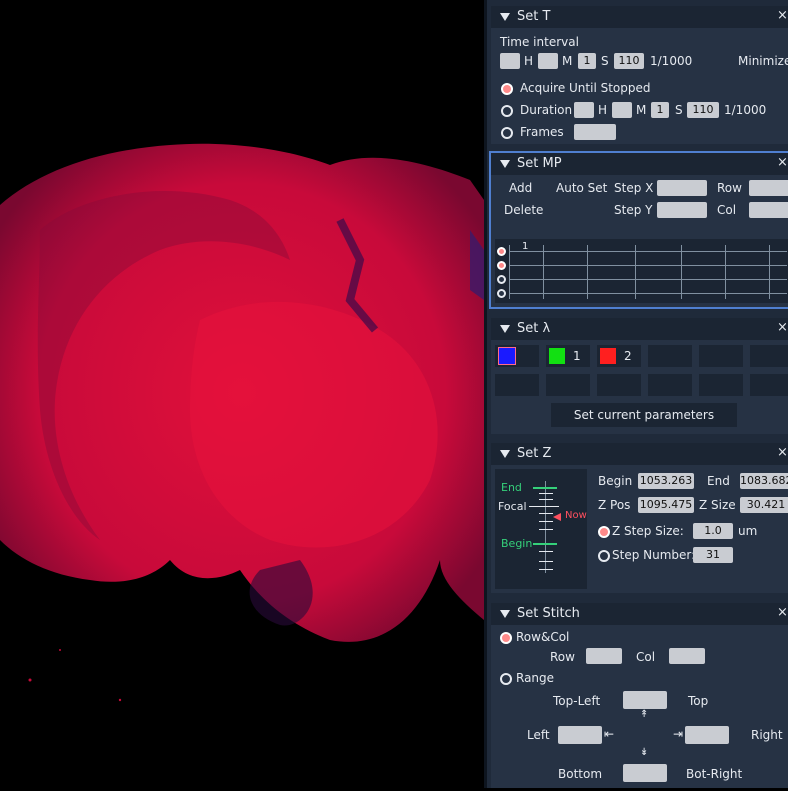 This screenshot has width=788, height=791. I want to click on duration-hours-input, so click(584, 110).